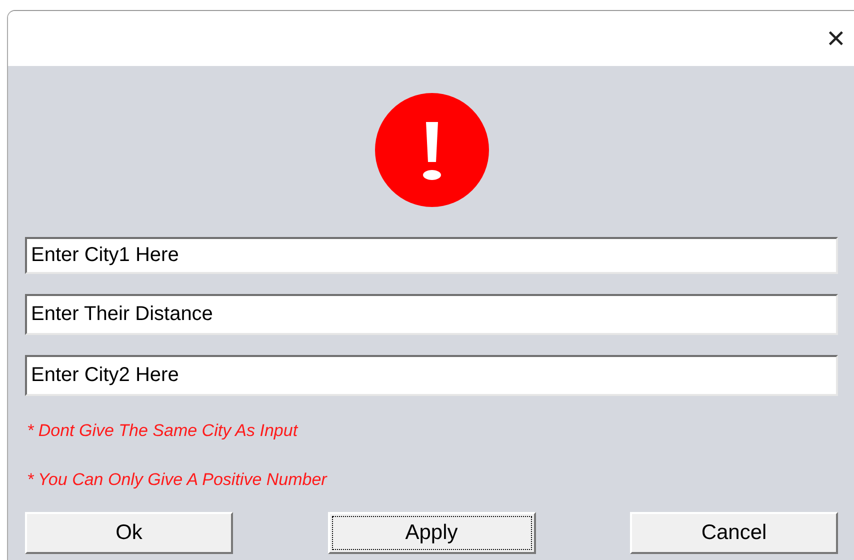 The image size is (854, 560). I want to click on input-field: Enter City2 Here, so click(431, 375).